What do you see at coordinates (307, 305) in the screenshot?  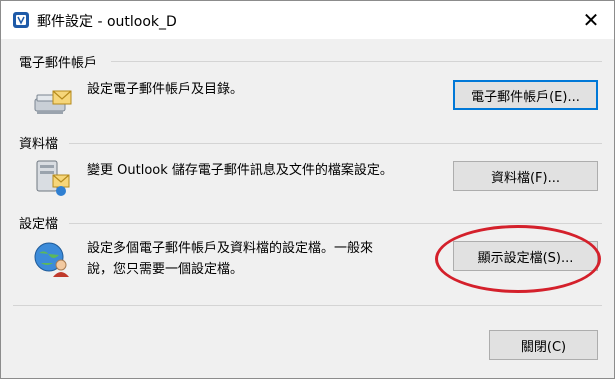 I see `footer-divider` at bounding box center [307, 305].